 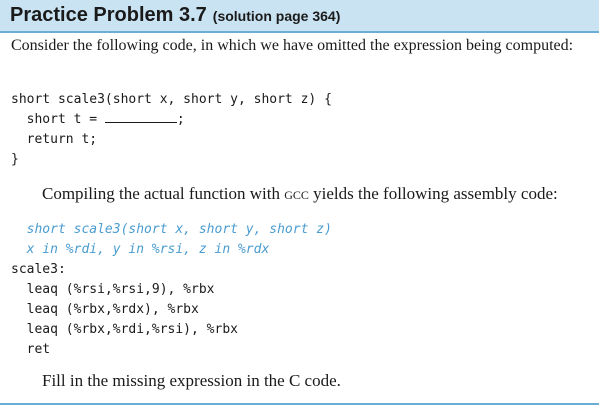 What do you see at coordinates (124, 329) in the screenshot?
I see `assembly-instruction-3: leaq (%rbx,%rdi,%rsi), %rbx` at bounding box center [124, 329].